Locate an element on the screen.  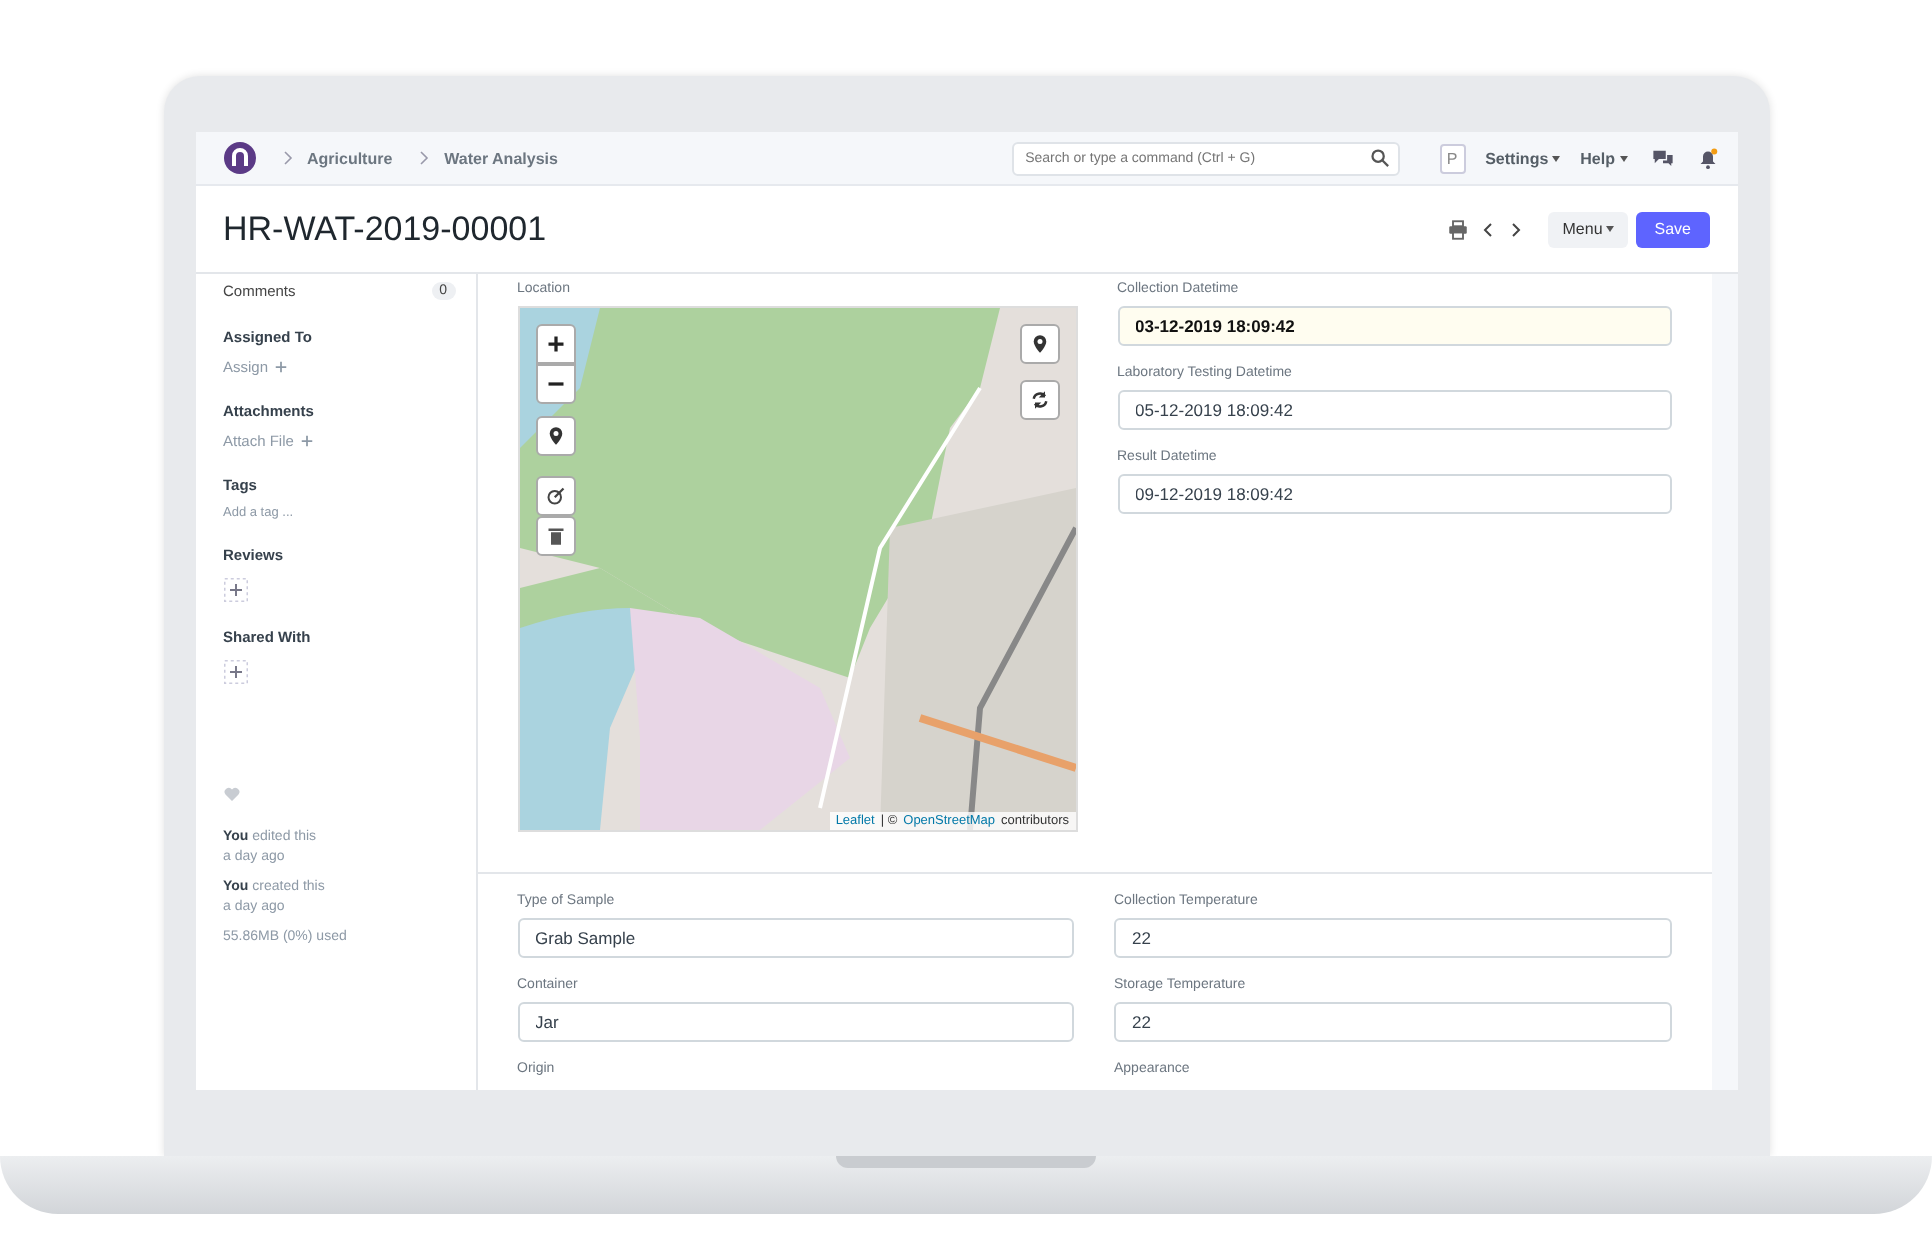
marker-button is located at coordinates (1039, 344).